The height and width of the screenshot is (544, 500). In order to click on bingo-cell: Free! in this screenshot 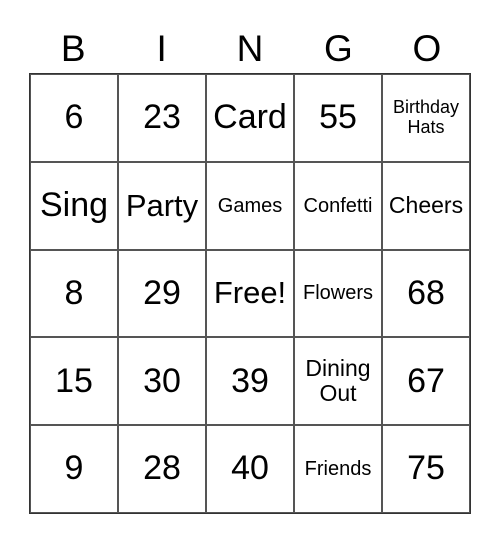, I will do `click(250, 293)`.